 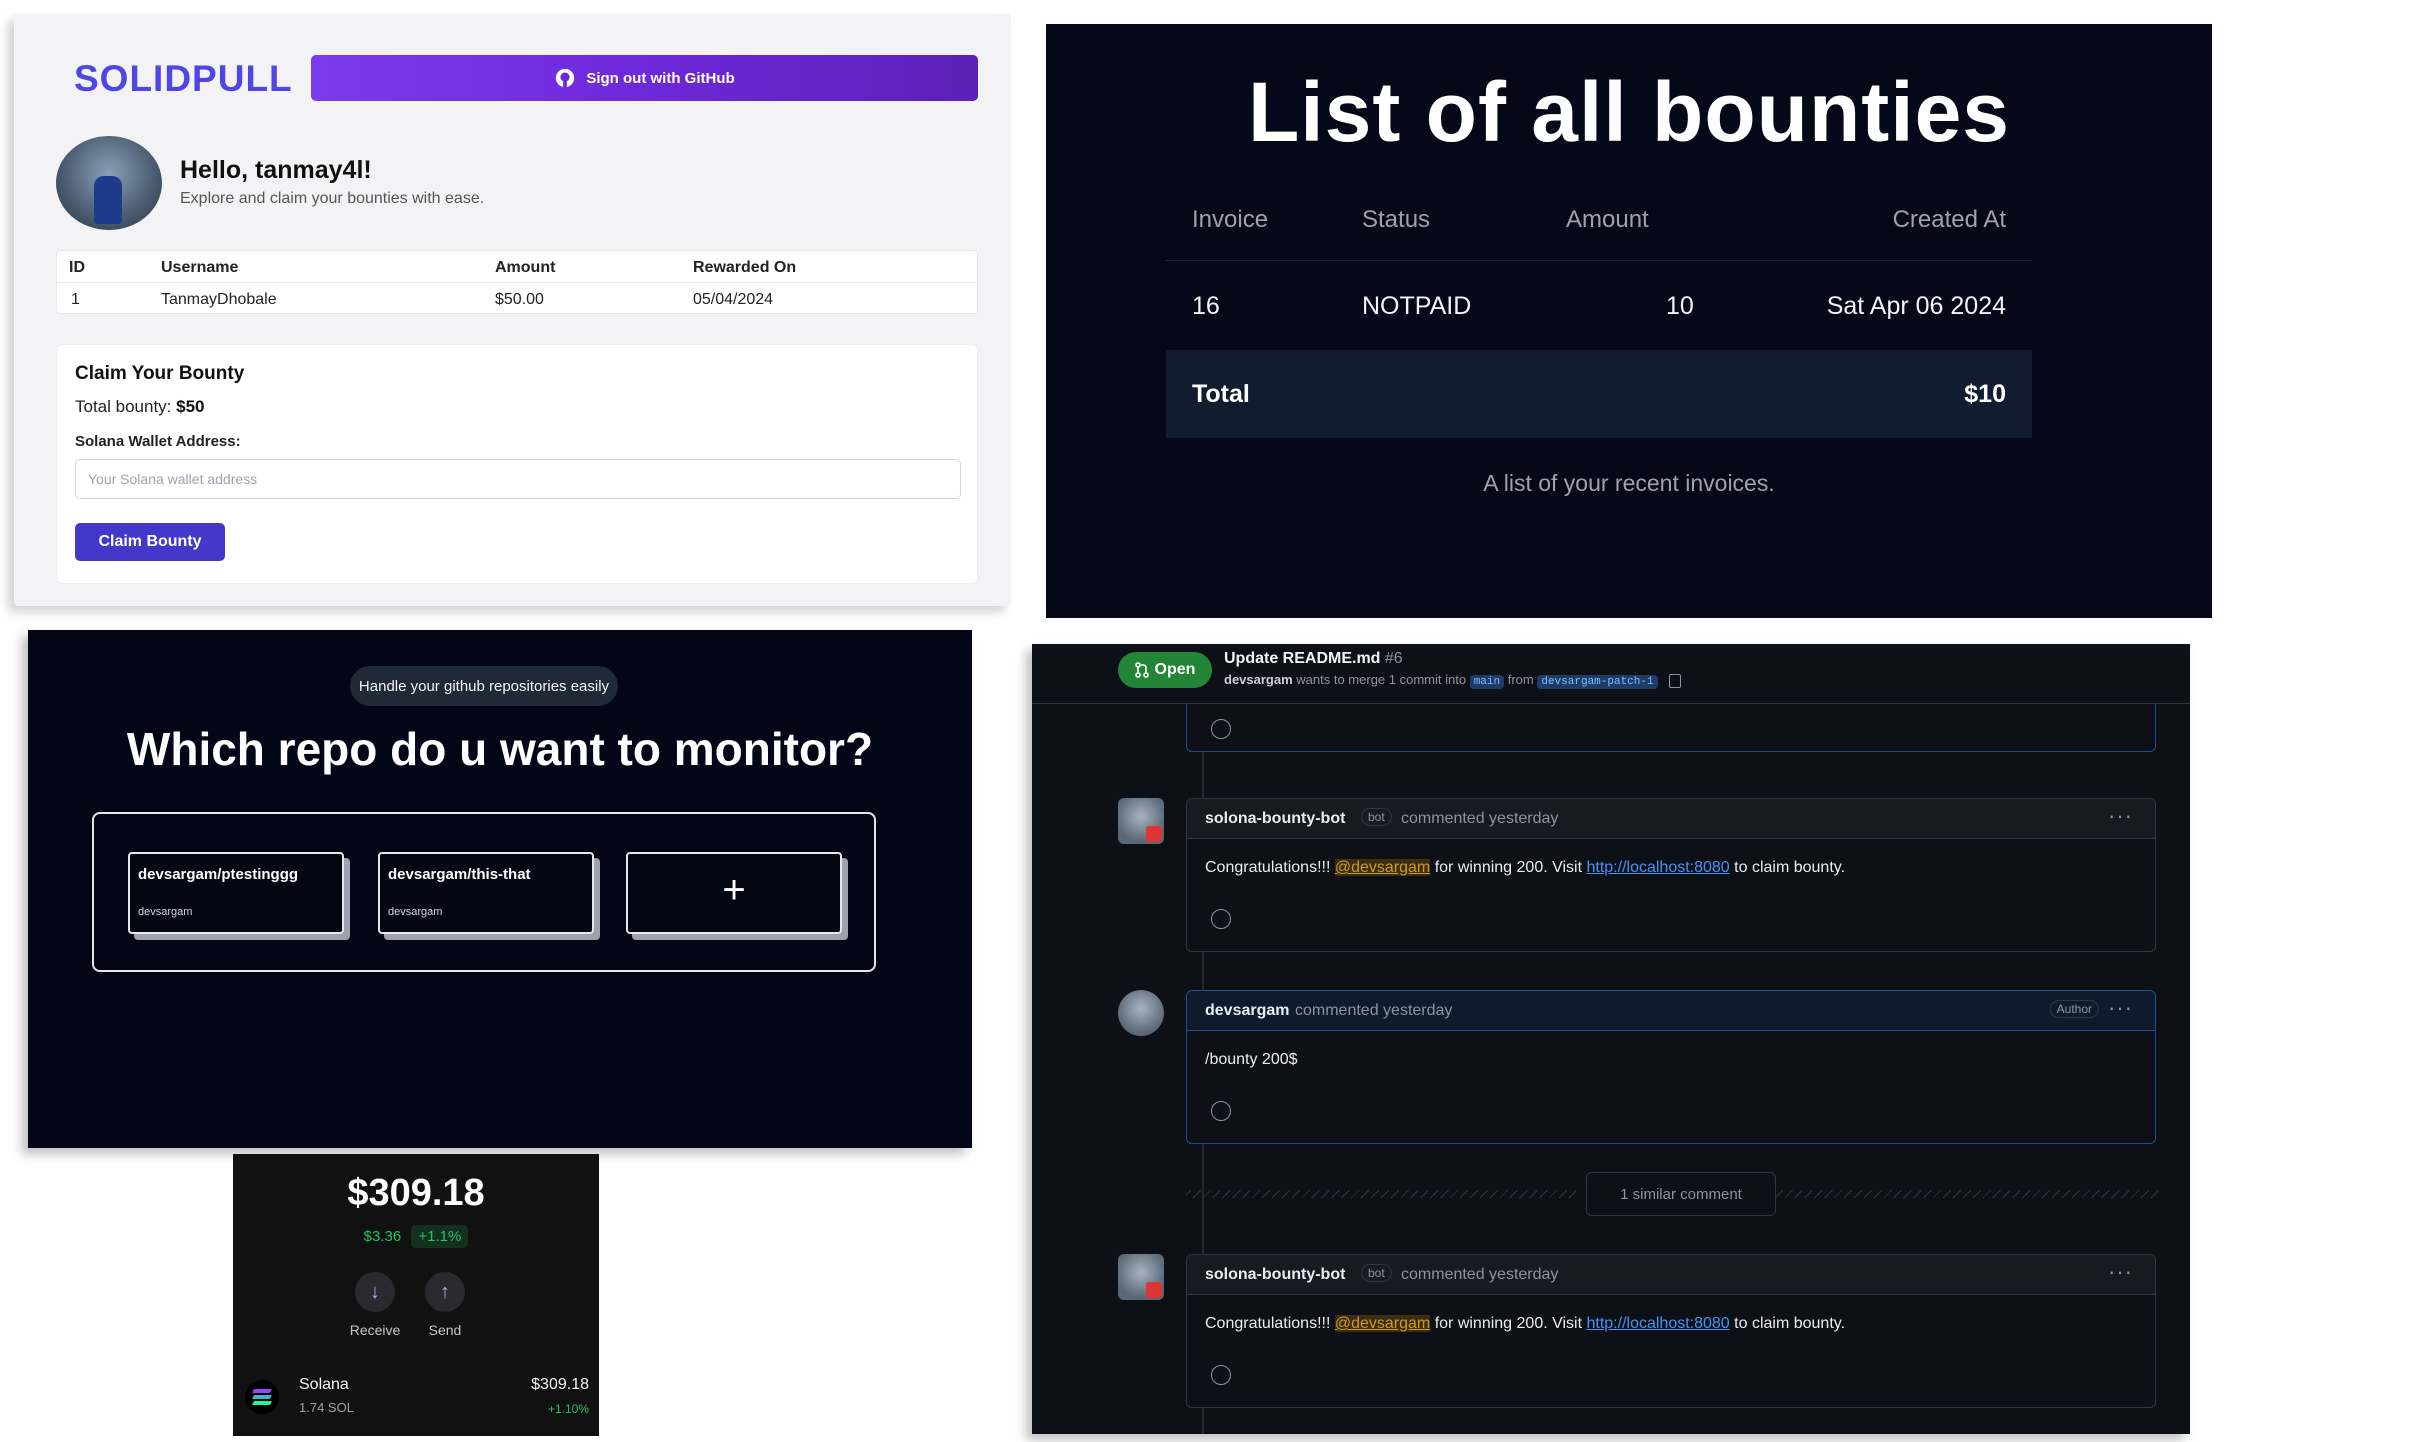 I want to click on add-repo-button: +, so click(x=734, y=893).